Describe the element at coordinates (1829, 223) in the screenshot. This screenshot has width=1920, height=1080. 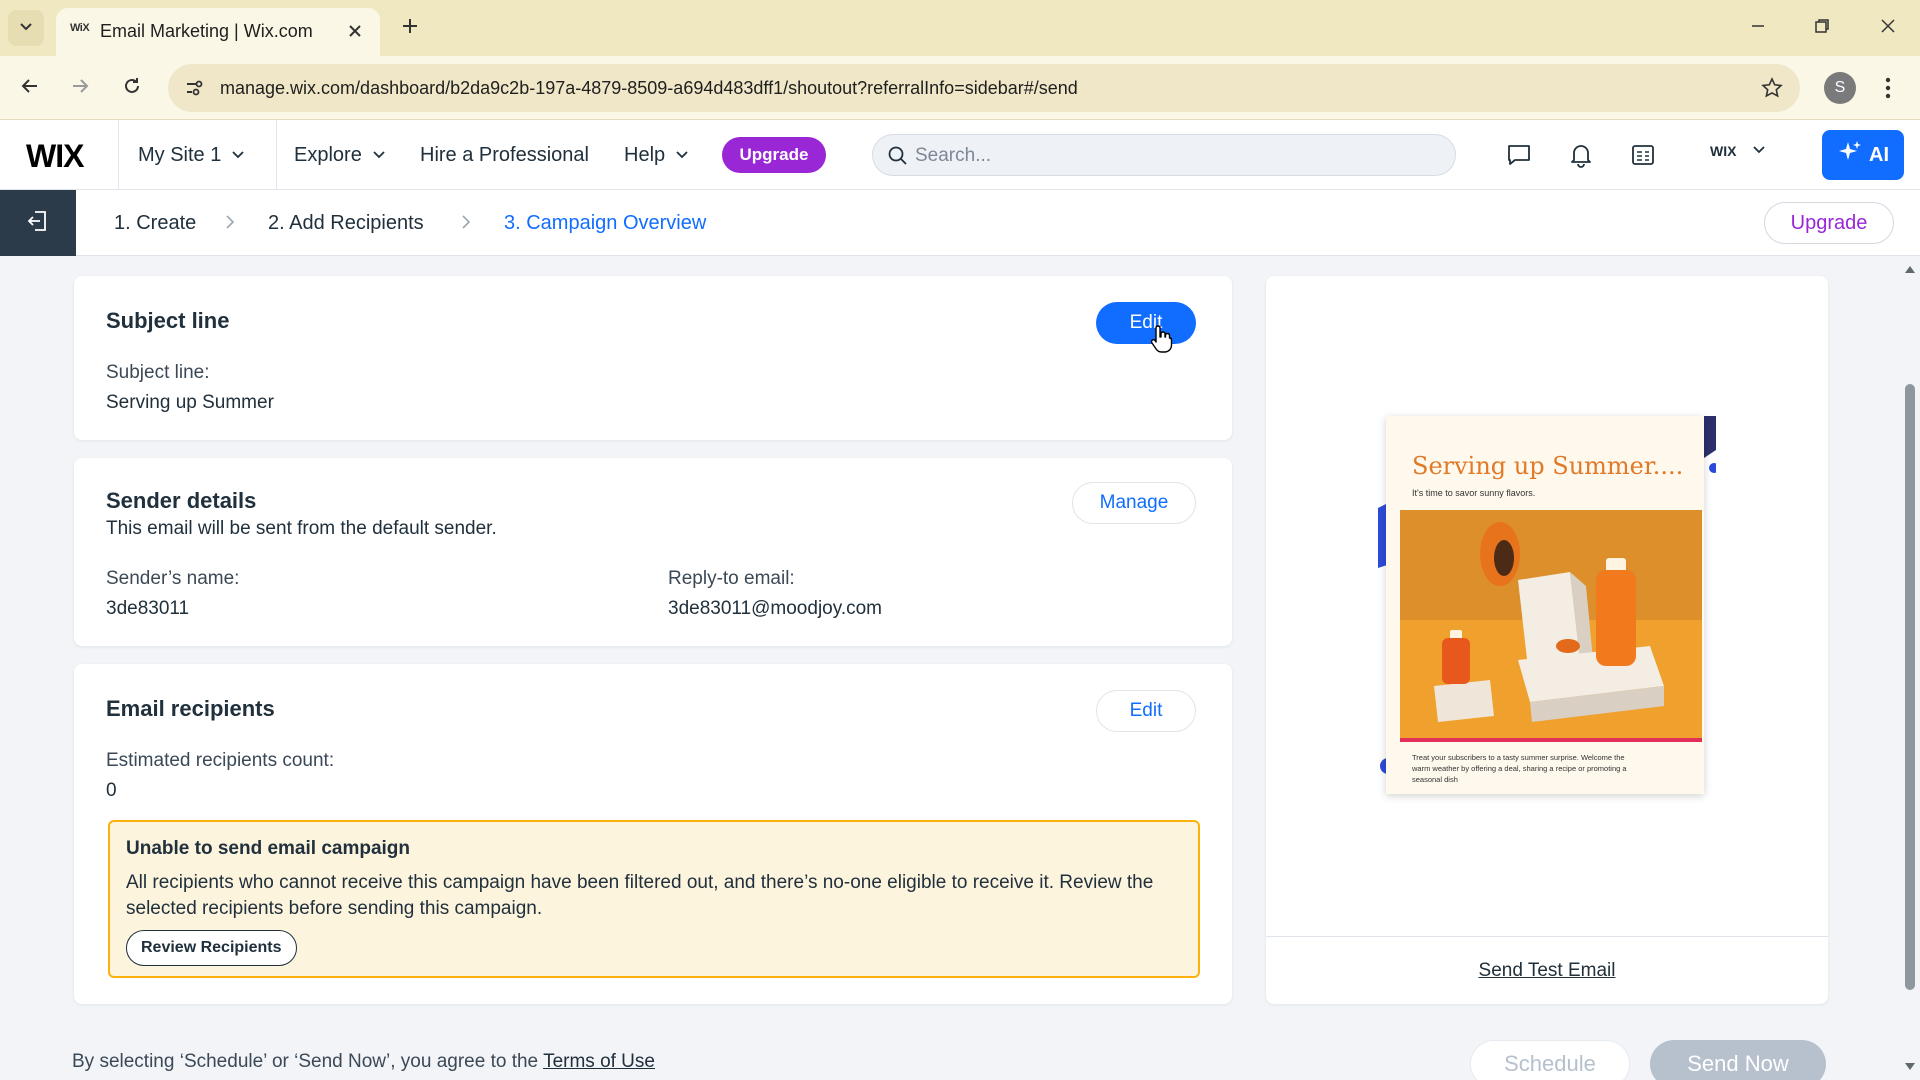
I see `upgrade-outline-button: Upgrade` at that location.